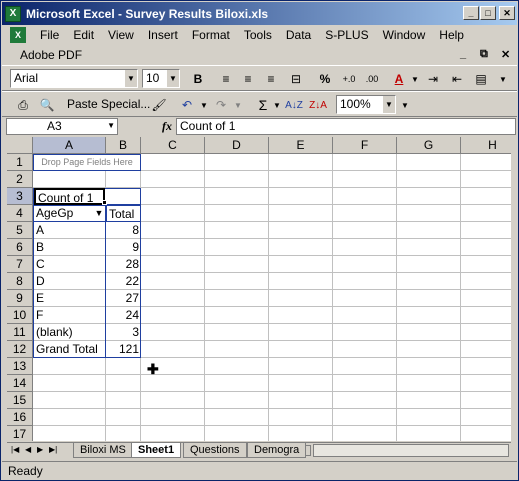  What do you see at coordinates (221, 105) in the screenshot?
I see `redo-icon: ↷` at bounding box center [221, 105].